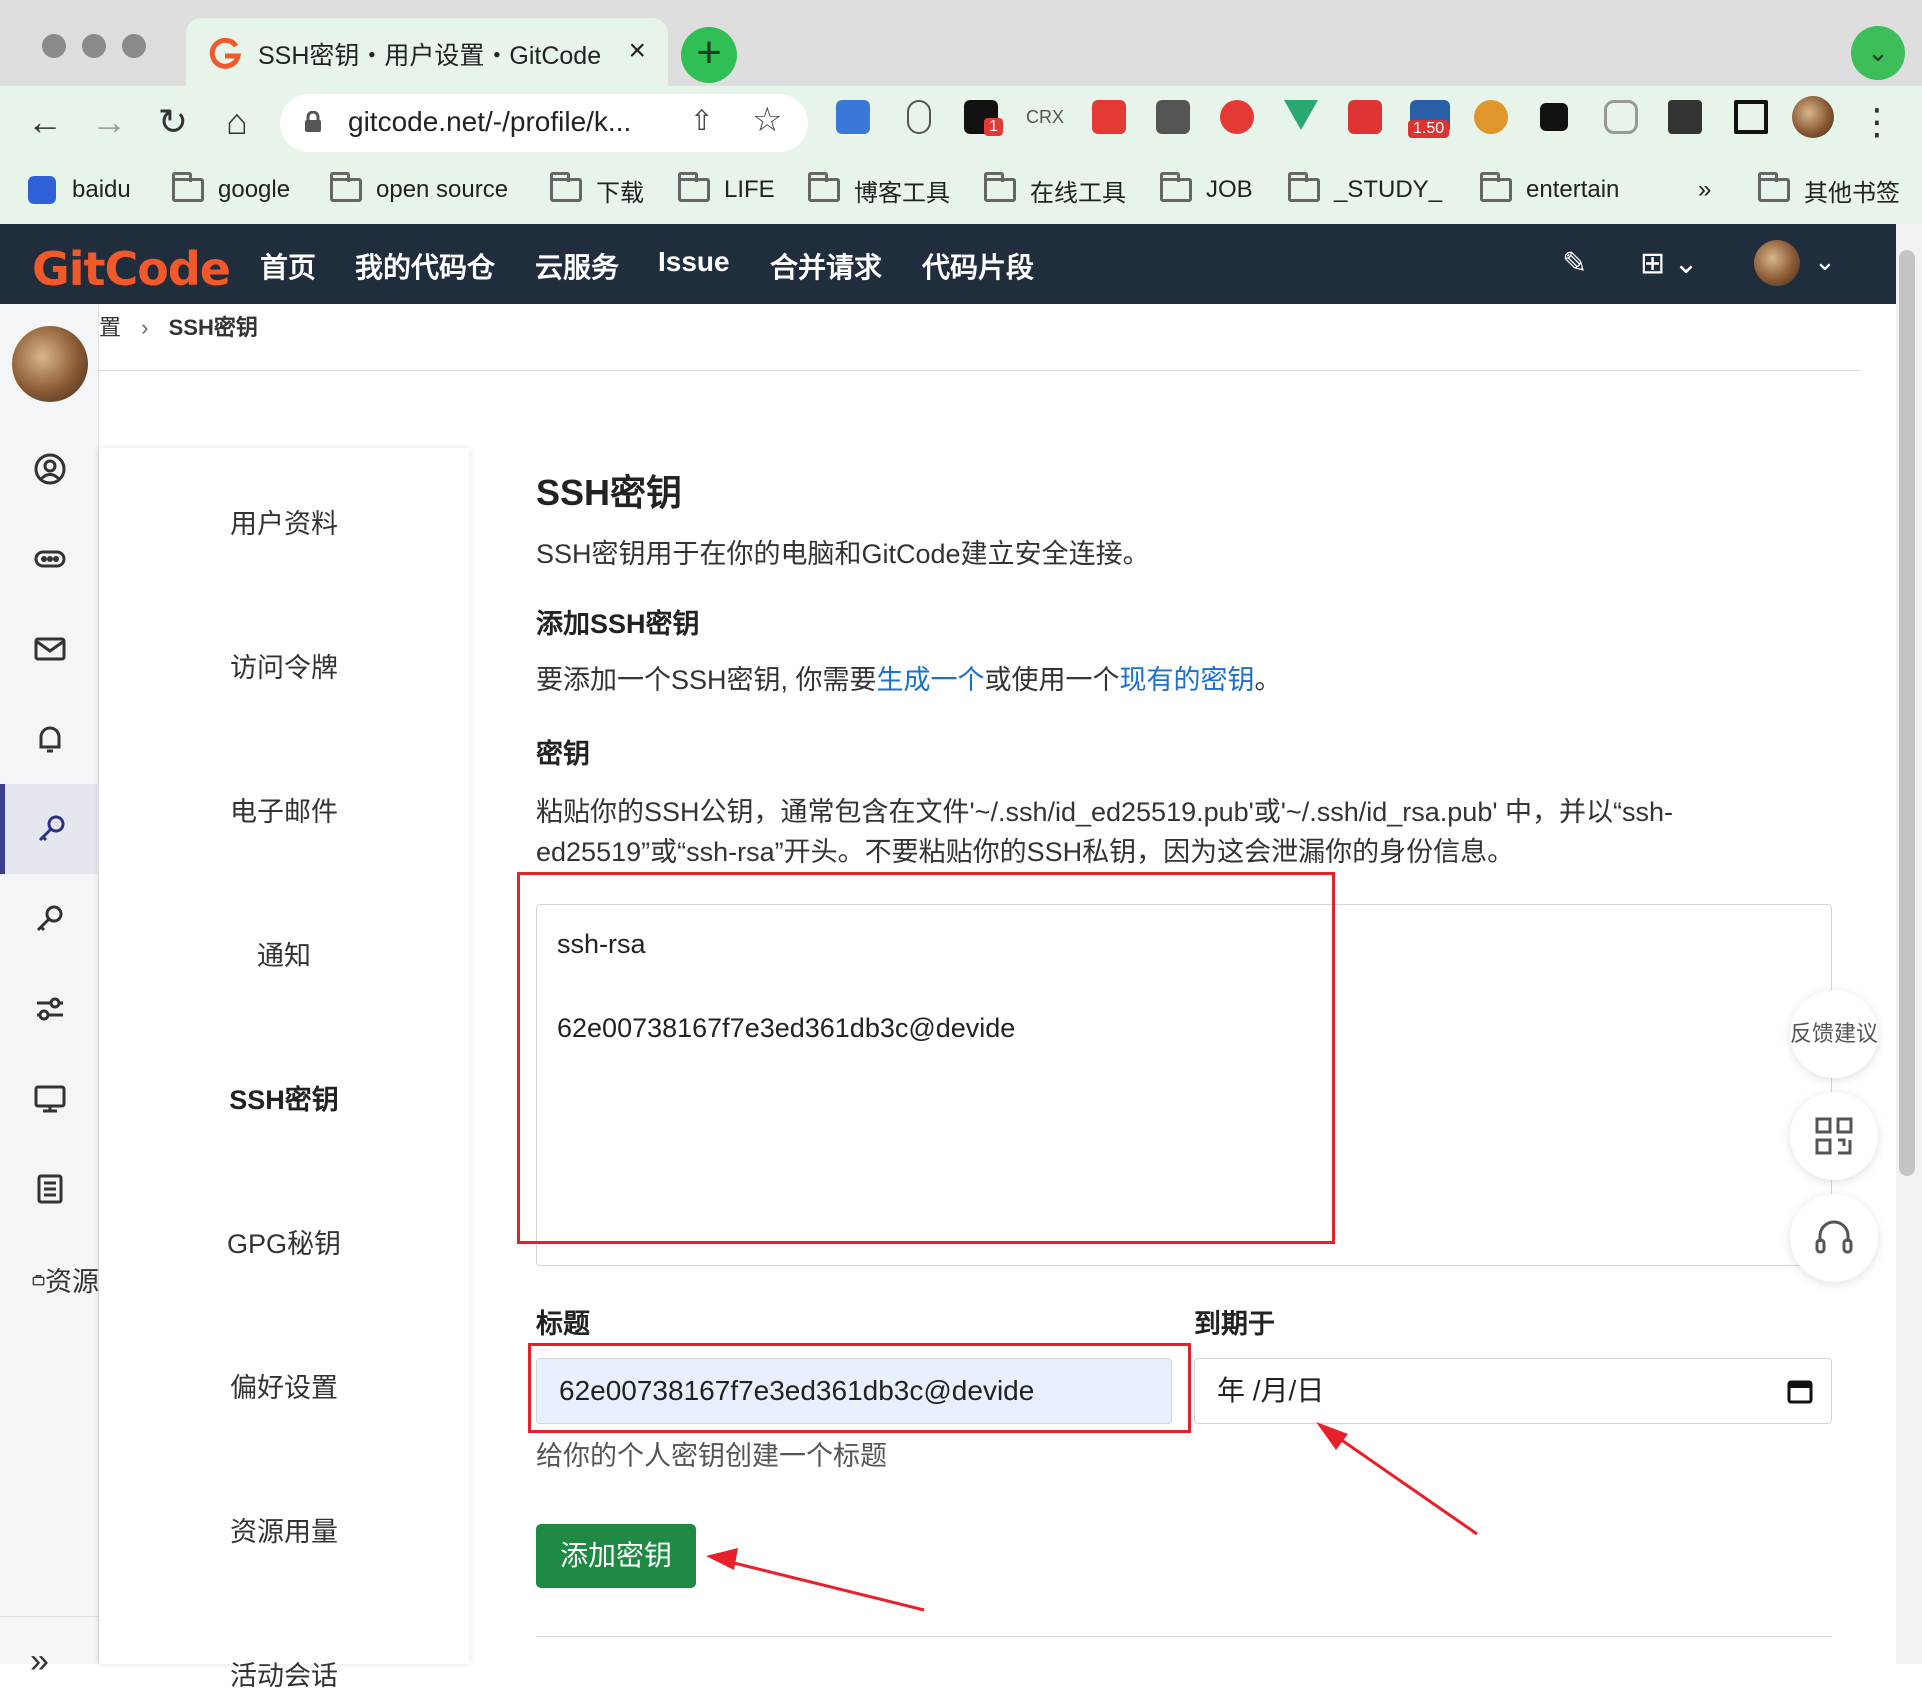 The image size is (1922, 1693). I want to click on bookmark-baidu: baidu, so click(79, 190).